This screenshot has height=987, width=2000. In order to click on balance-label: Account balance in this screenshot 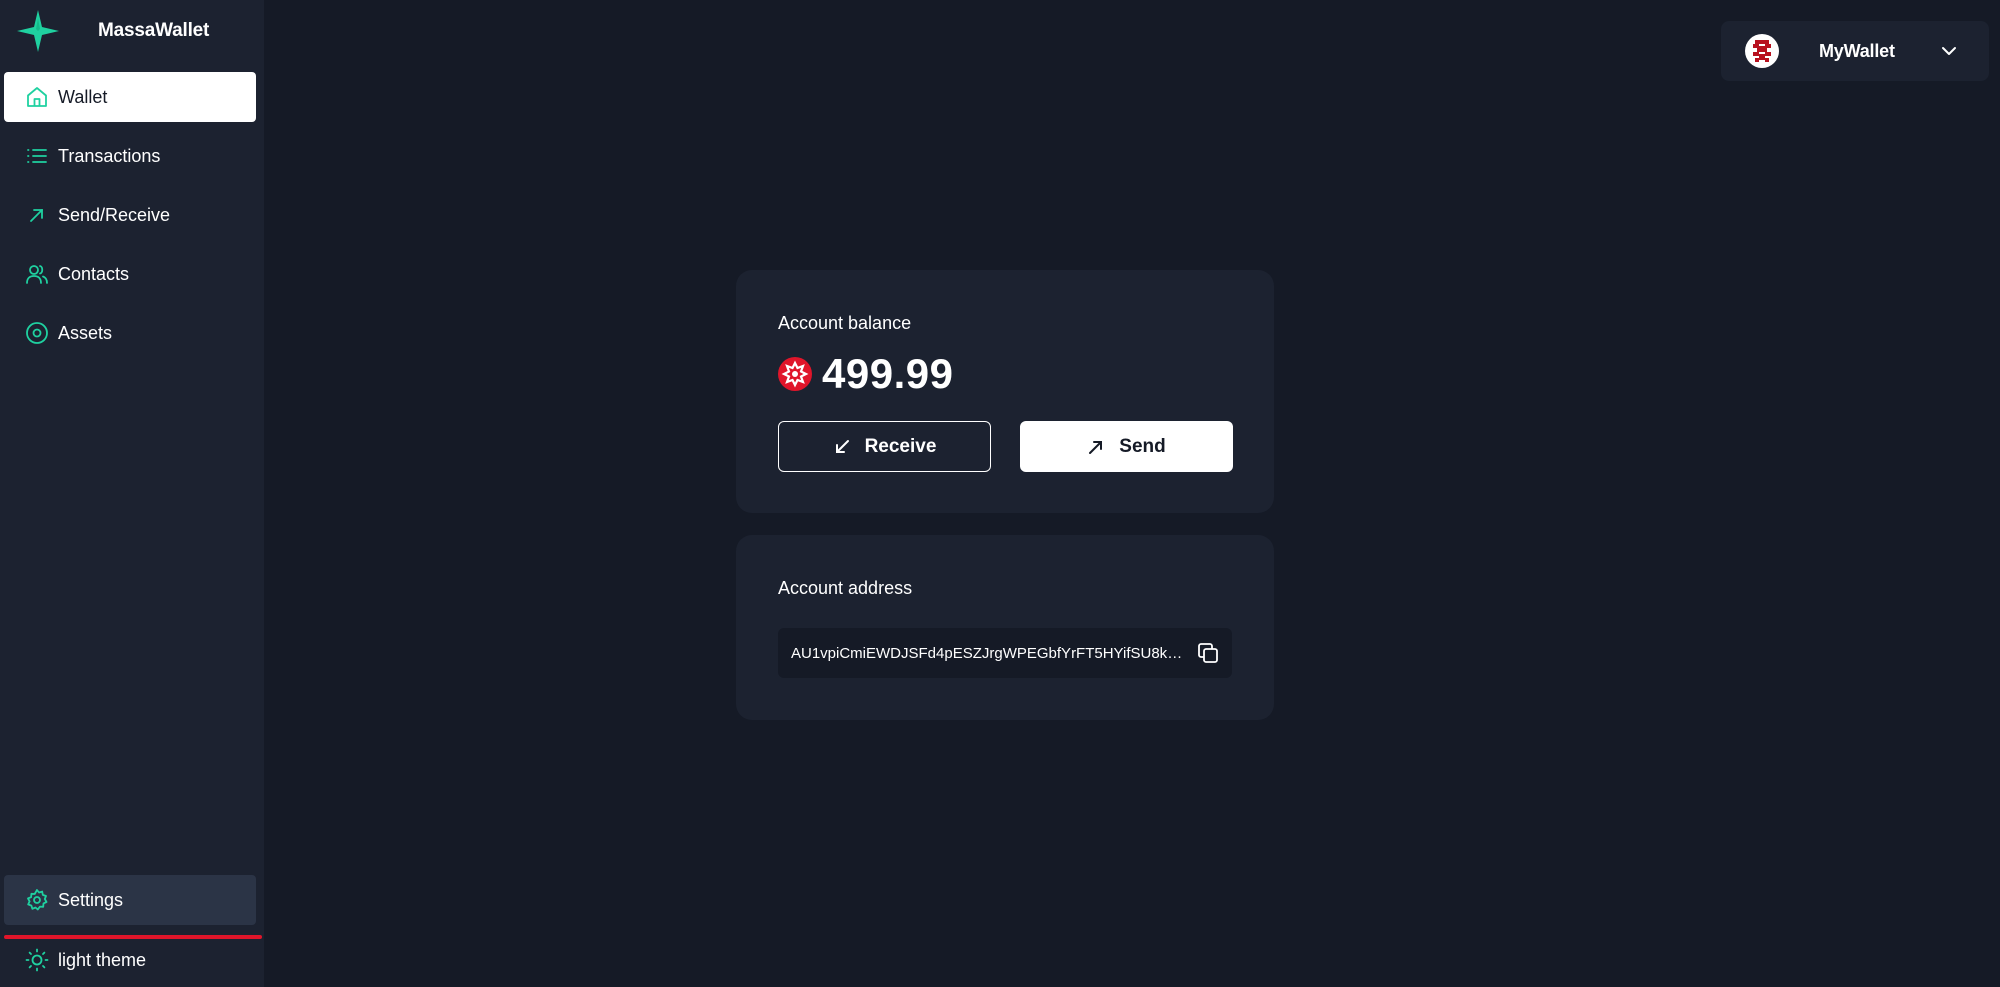, I will do `click(845, 323)`.